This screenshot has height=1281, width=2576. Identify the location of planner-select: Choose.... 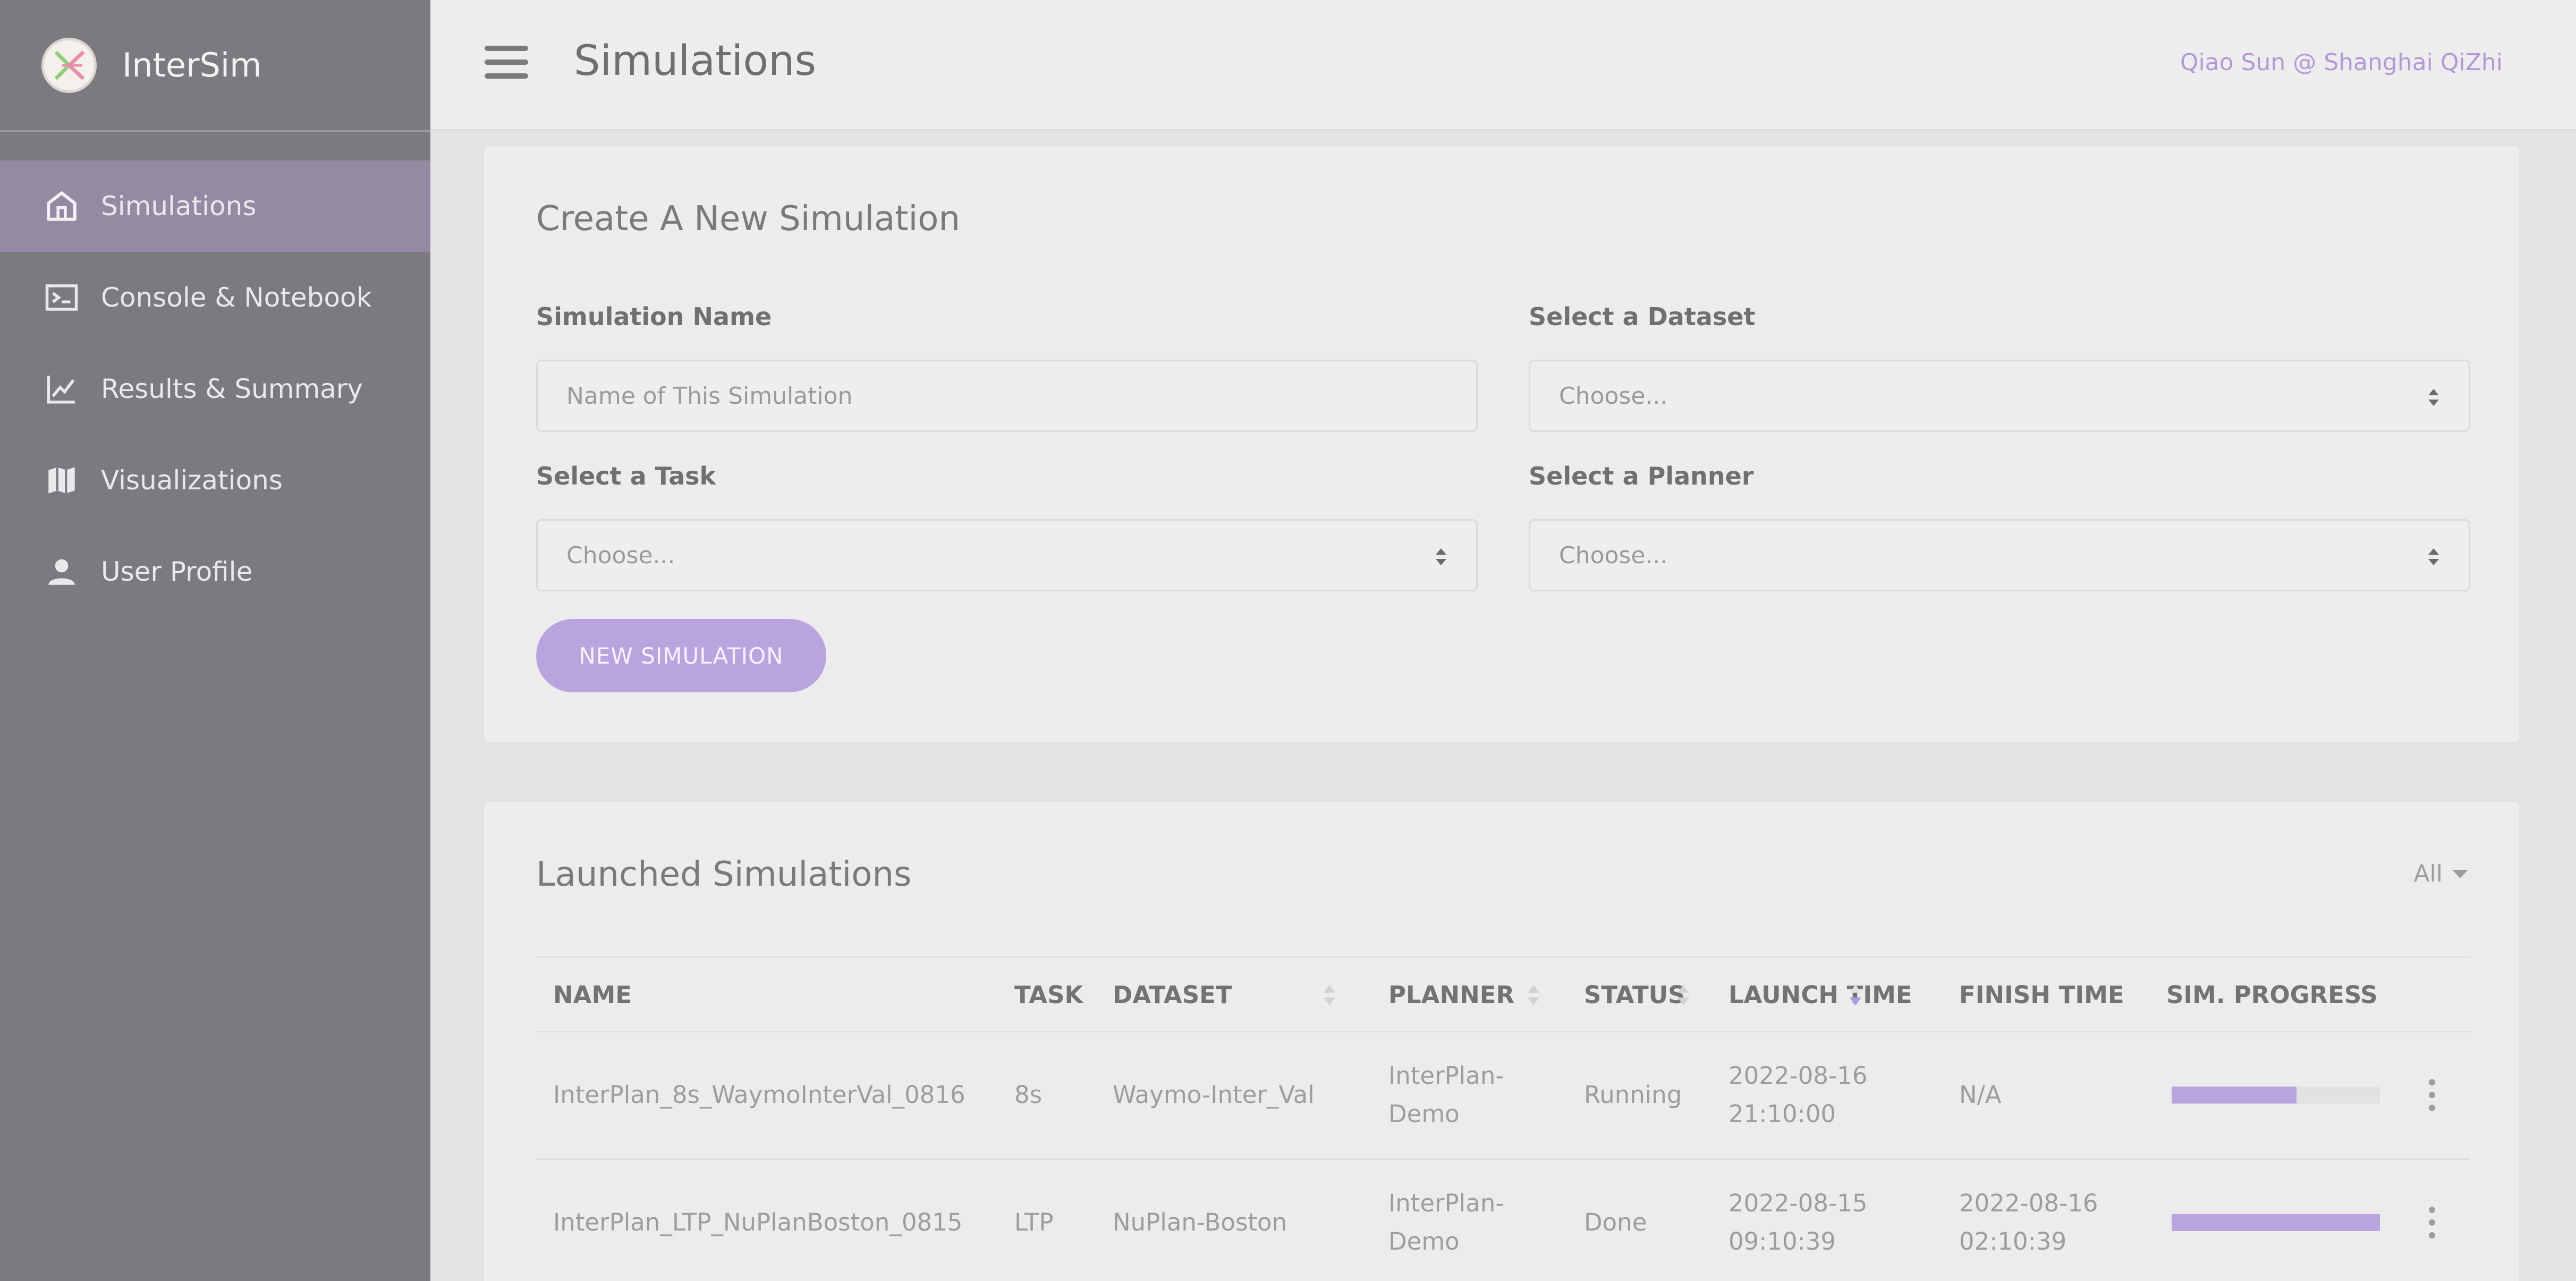
(1999, 555).